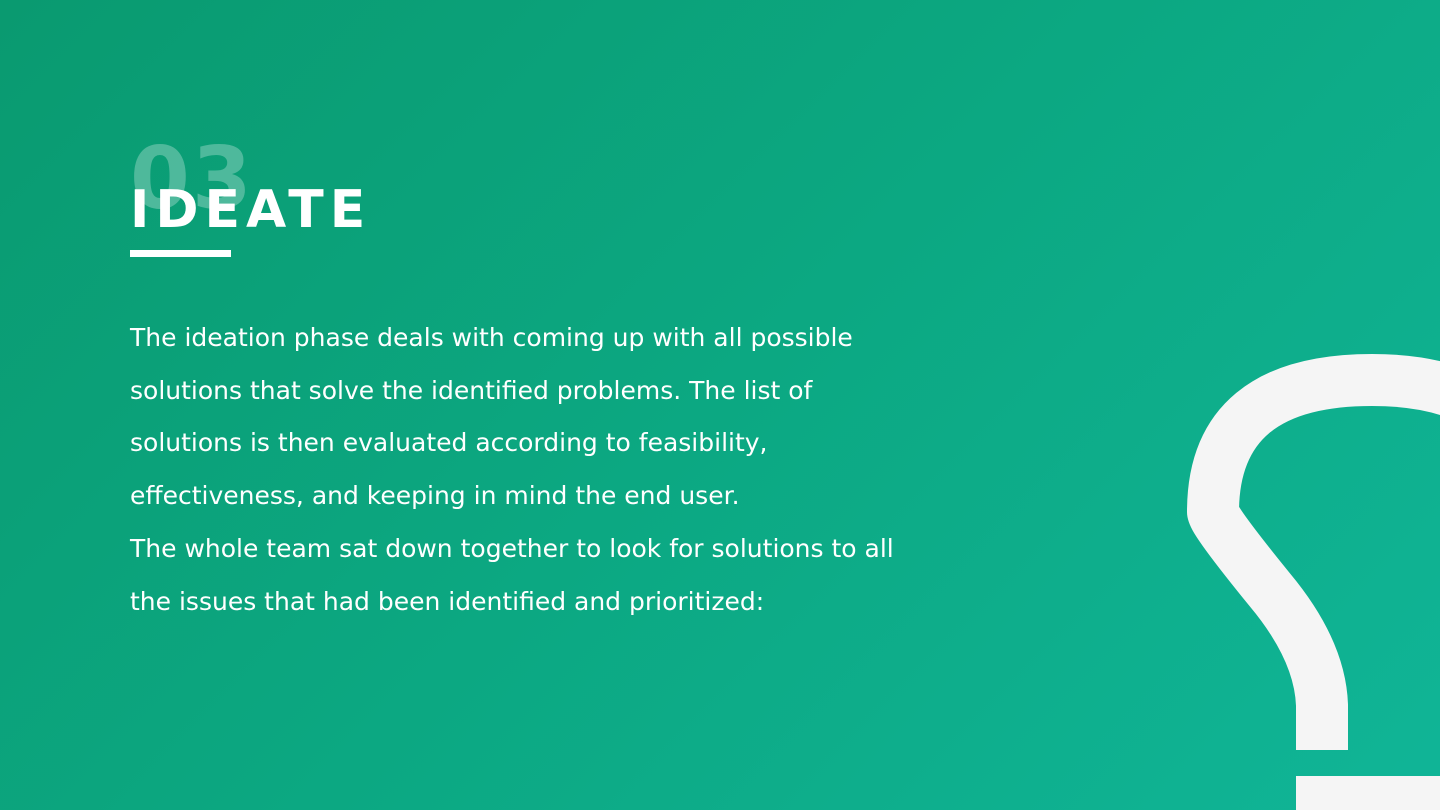  I want to click on lightbulb-base, so click(1368, 793).